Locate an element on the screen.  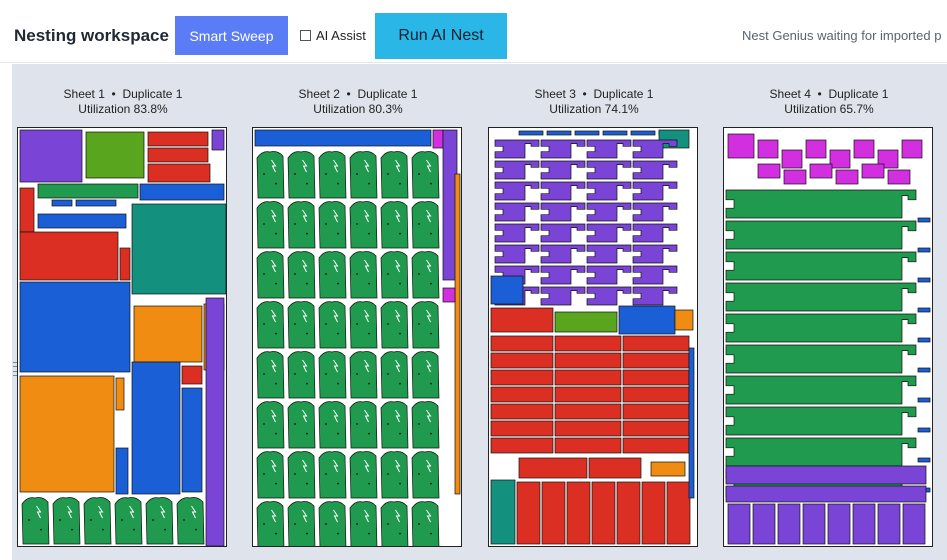
sheet-1-header: Sheet 1 • Duplicate 1 Utilization 83.8% is located at coordinates (123, 102).